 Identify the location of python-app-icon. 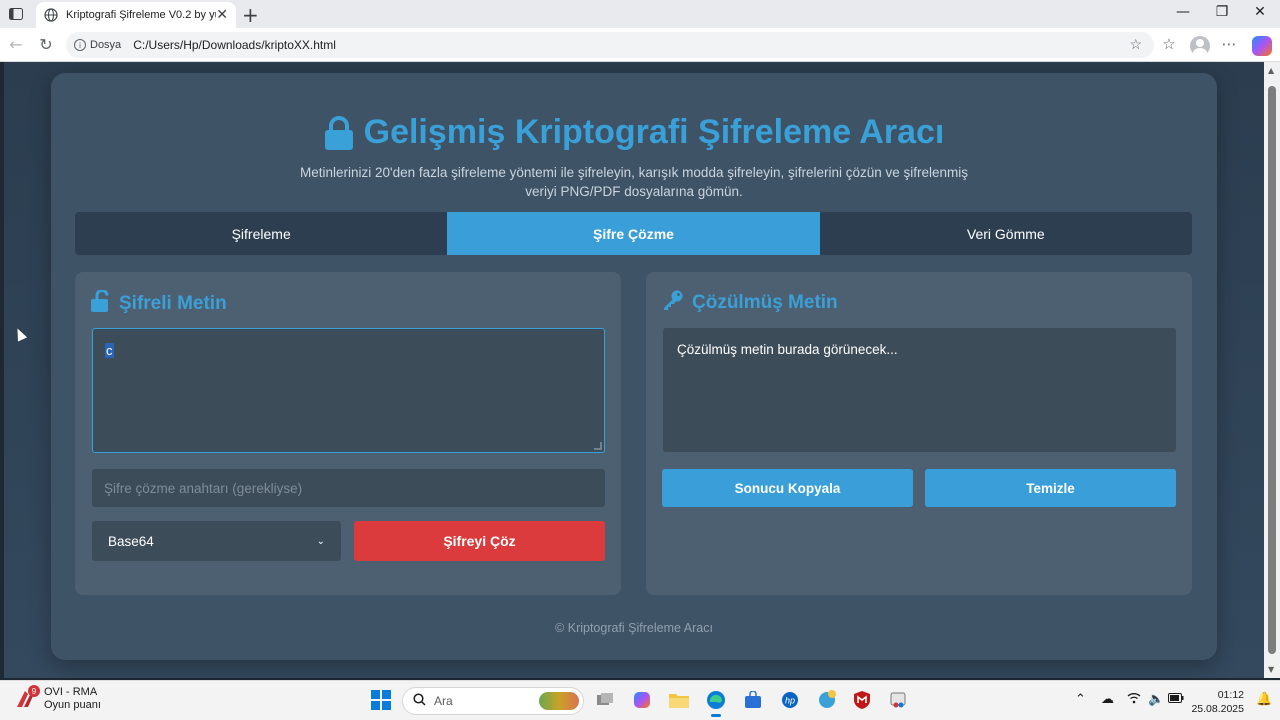
(827, 700).